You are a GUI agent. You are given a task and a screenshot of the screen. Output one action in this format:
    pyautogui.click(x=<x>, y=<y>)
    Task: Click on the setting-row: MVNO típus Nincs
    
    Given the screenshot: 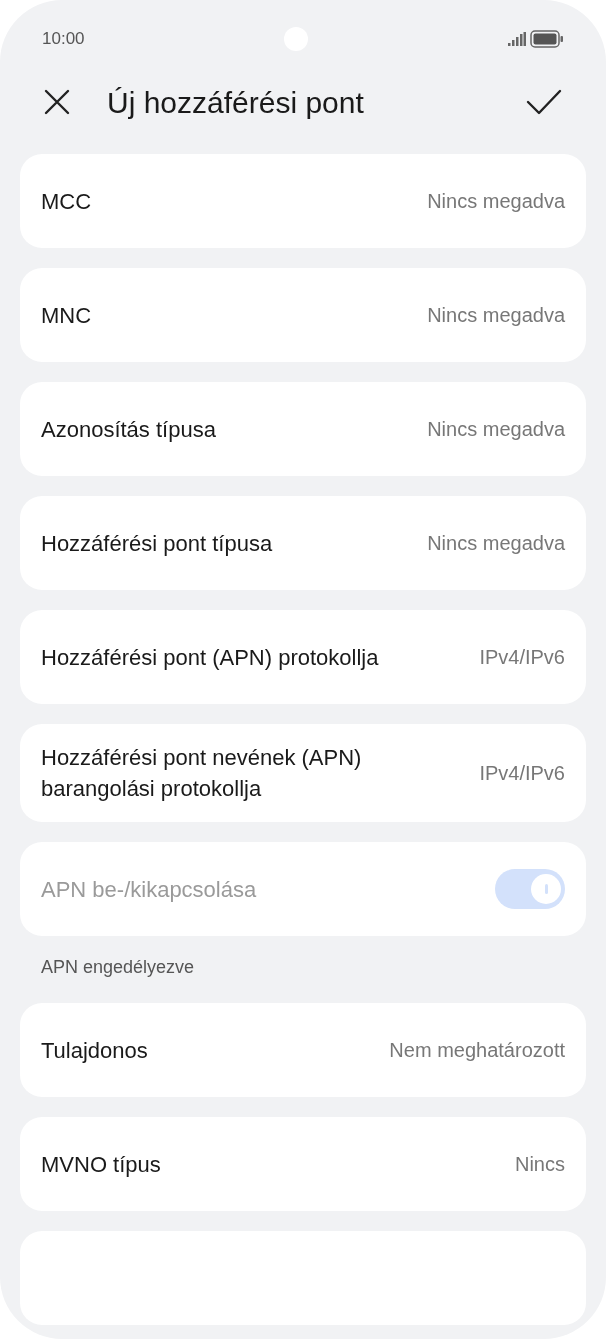 What is the action you would take?
    pyautogui.click(x=303, y=1164)
    